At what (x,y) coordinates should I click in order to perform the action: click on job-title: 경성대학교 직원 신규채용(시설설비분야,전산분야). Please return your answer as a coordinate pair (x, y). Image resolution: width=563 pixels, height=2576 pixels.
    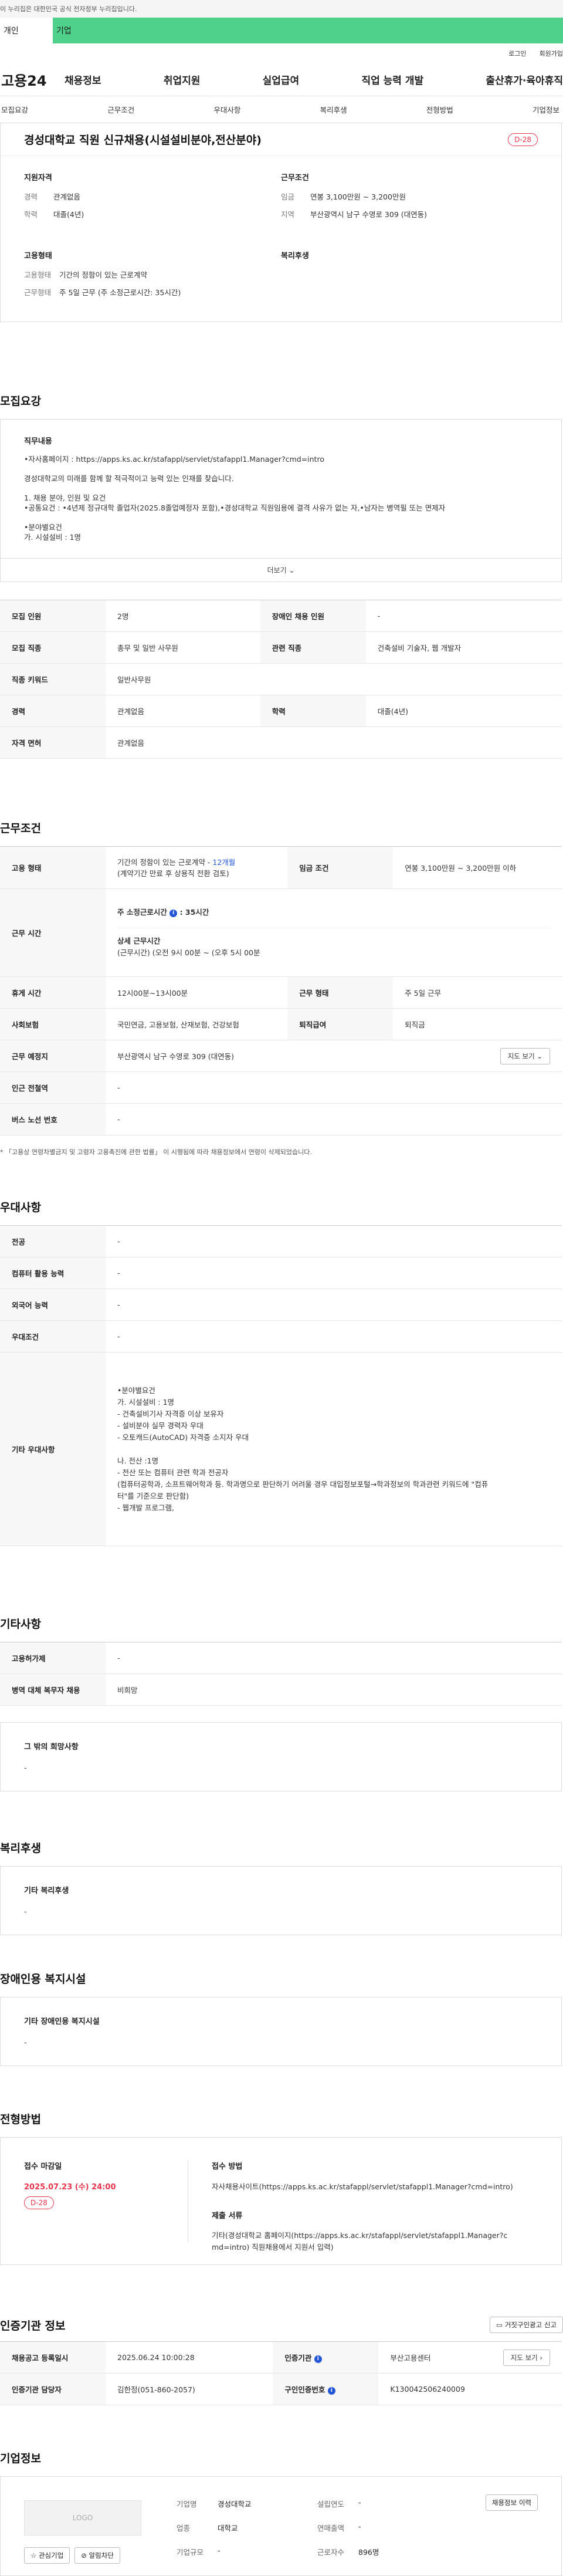
    Looking at the image, I should click on (143, 140).